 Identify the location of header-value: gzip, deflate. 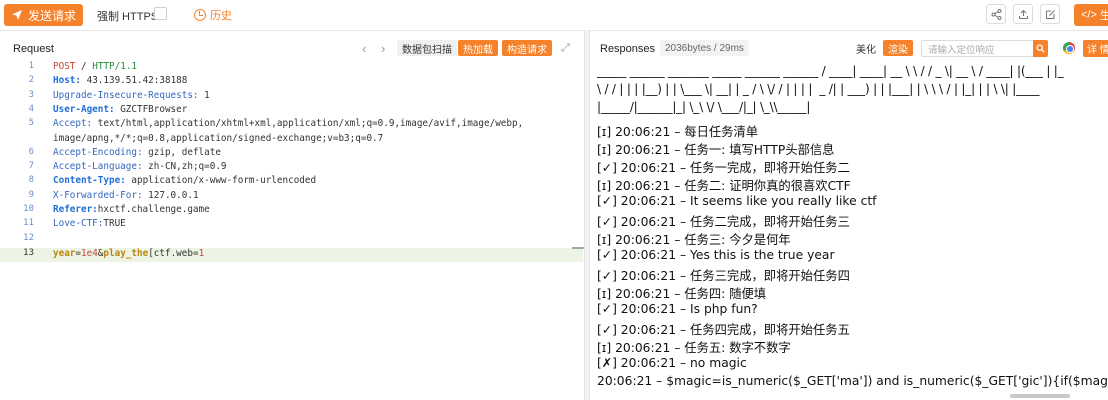
(184, 152).